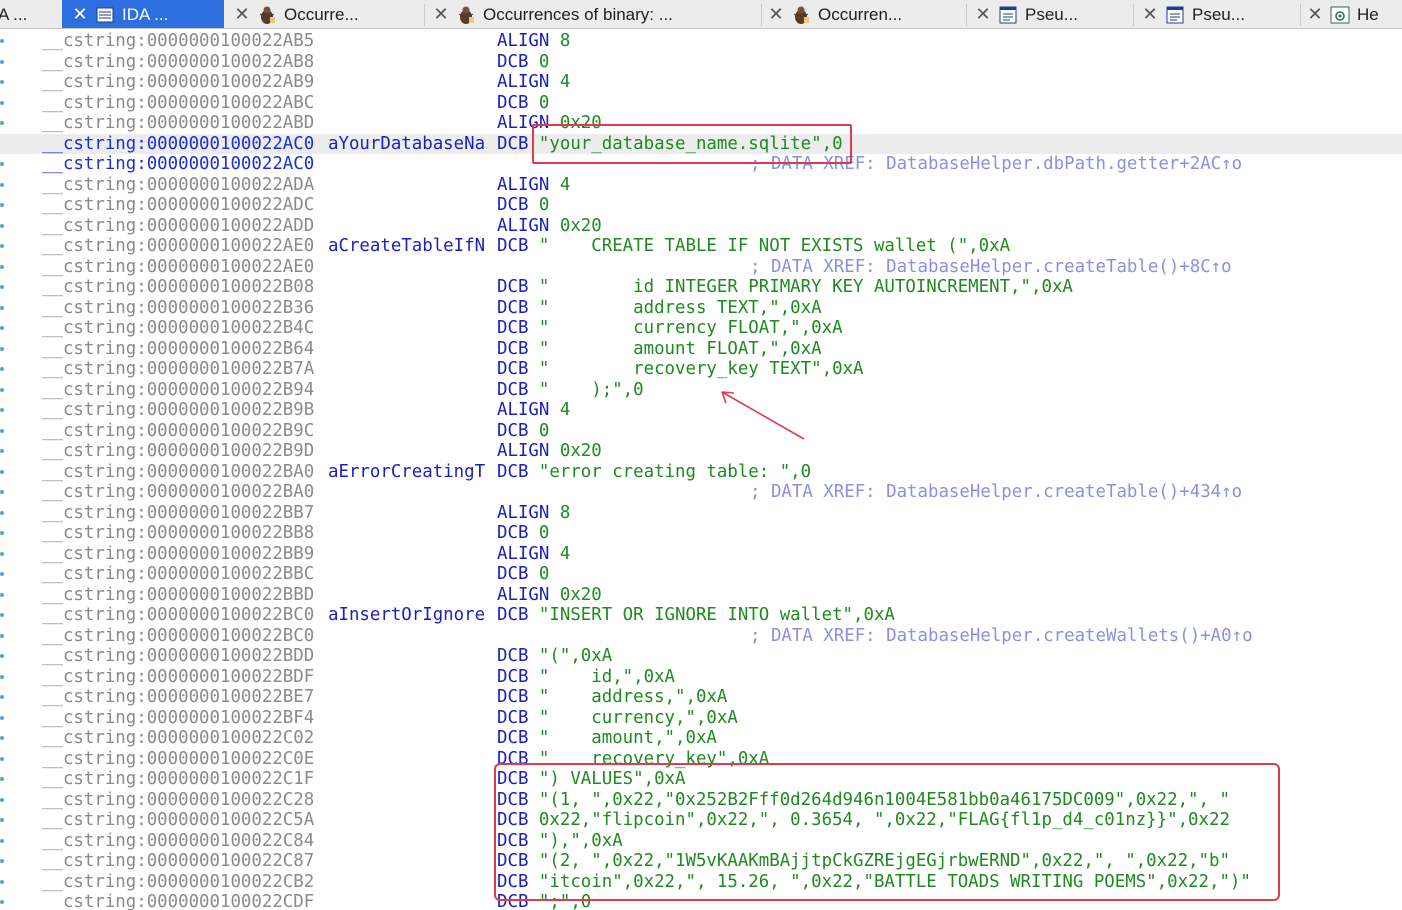  What do you see at coordinates (178, 410) in the screenshot?
I see `address: __cstring:0000000100022B9B` at bounding box center [178, 410].